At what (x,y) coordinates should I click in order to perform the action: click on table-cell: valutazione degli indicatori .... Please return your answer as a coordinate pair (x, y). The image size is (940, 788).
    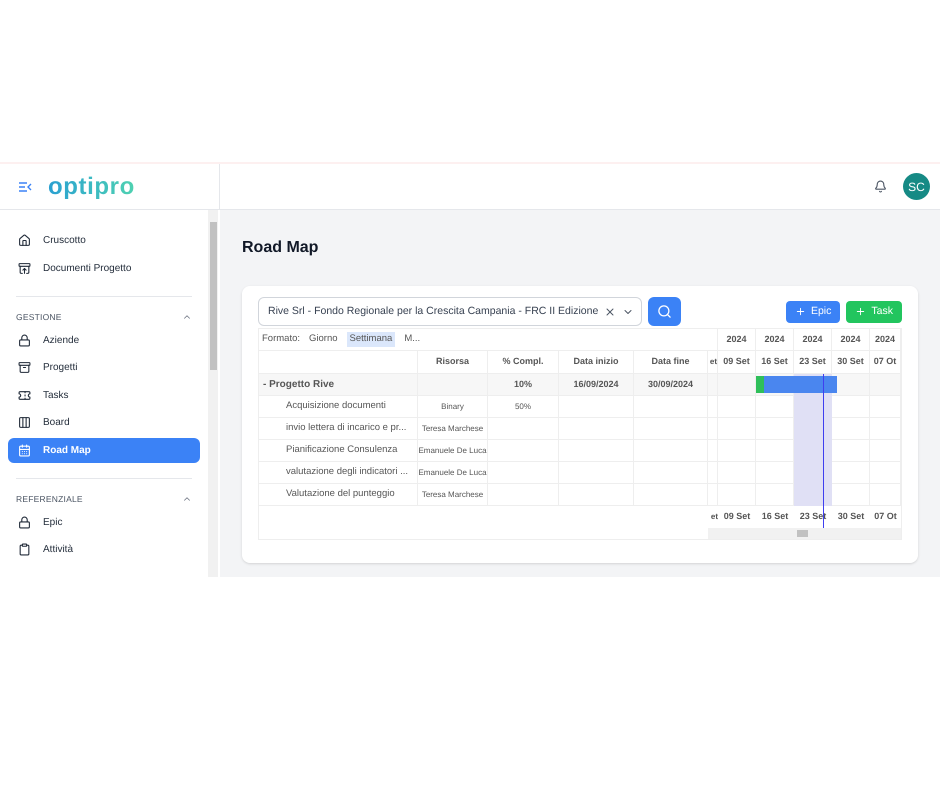
    Looking at the image, I should click on (333, 472).